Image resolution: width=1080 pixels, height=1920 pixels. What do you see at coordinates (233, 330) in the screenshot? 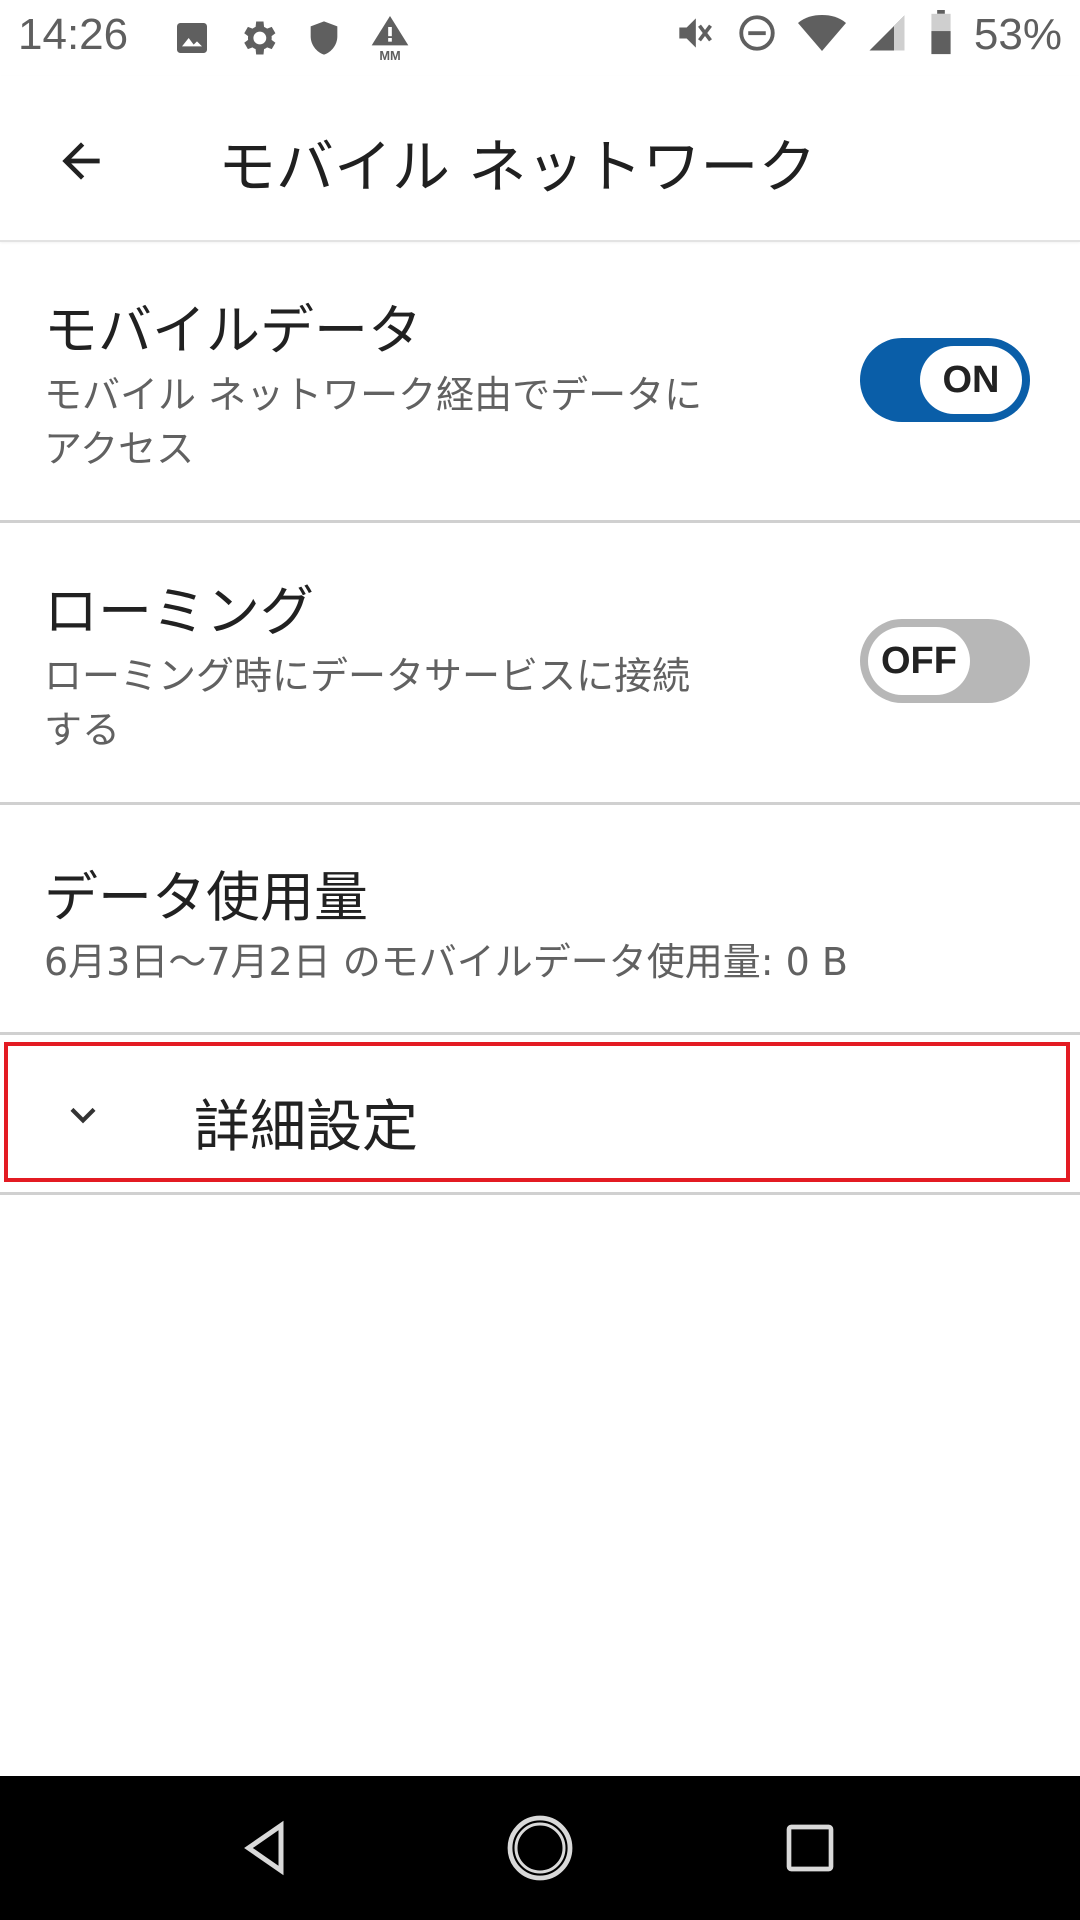
I see `pref-title: モバイルデータ` at bounding box center [233, 330].